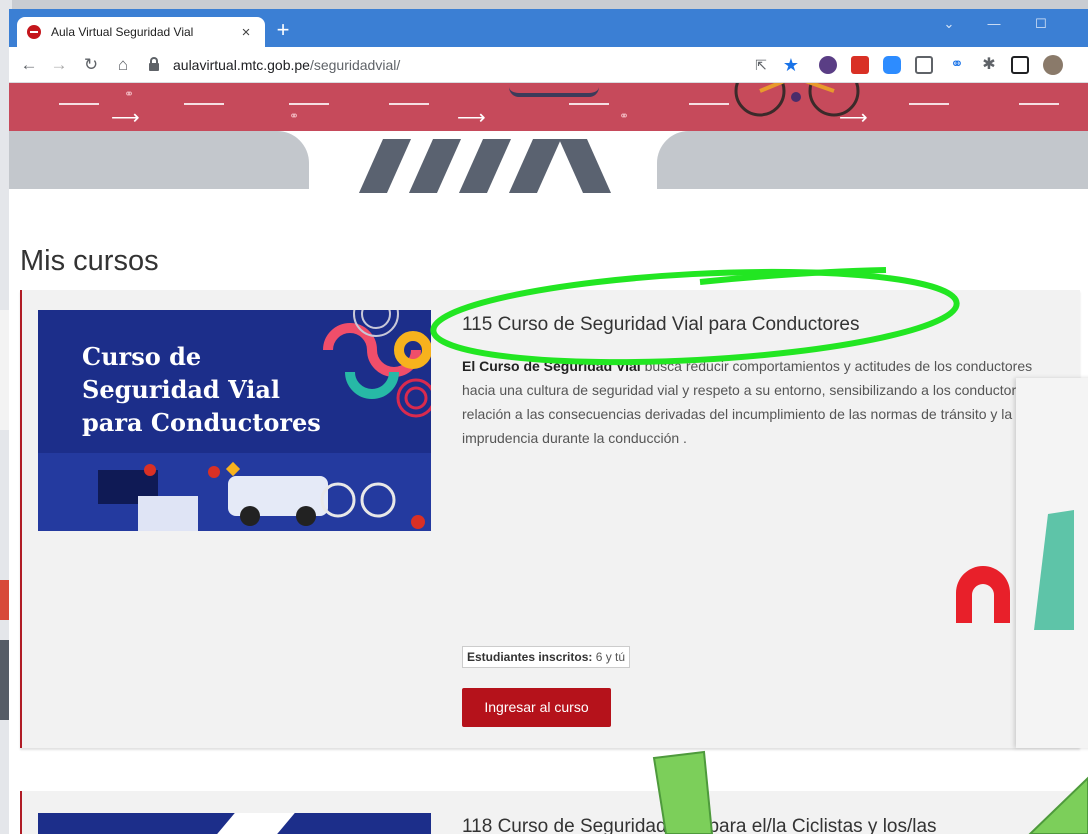 Image resolution: width=1088 pixels, height=834 pixels. Describe the element at coordinates (551, 366) in the screenshot. I see `course-description-bold: El Curso de Seguridad Vial` at that location.